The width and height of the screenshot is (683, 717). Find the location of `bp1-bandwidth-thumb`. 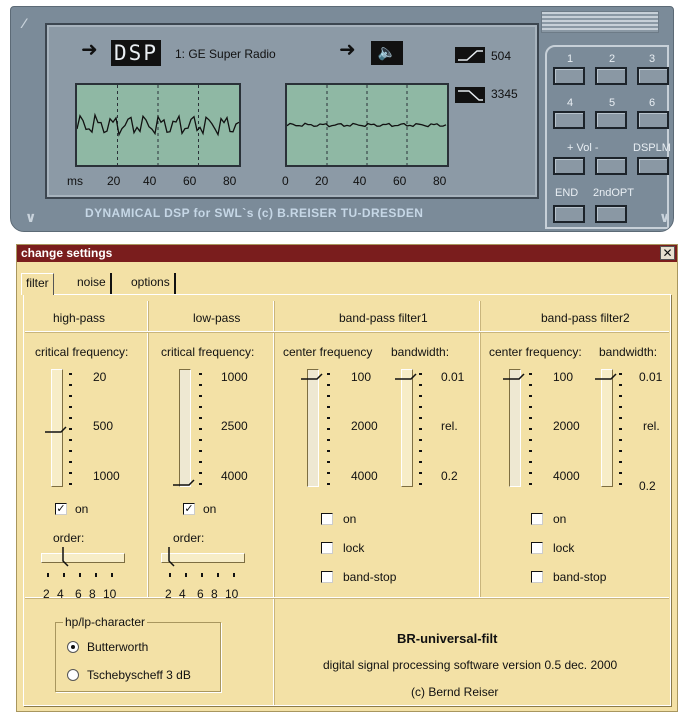

bp1-bandwidth-thumb is located at coordinates (406, 375).